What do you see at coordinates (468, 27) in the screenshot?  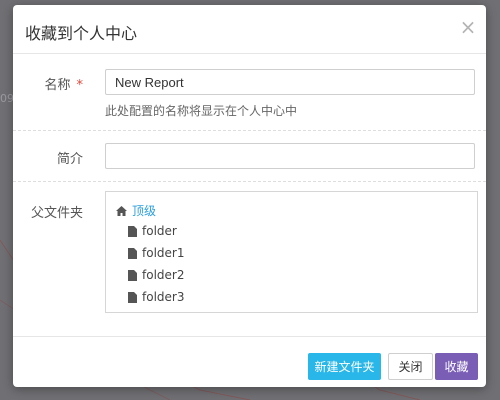 I see `close-icon: ×` at bounding box center [468, 27].